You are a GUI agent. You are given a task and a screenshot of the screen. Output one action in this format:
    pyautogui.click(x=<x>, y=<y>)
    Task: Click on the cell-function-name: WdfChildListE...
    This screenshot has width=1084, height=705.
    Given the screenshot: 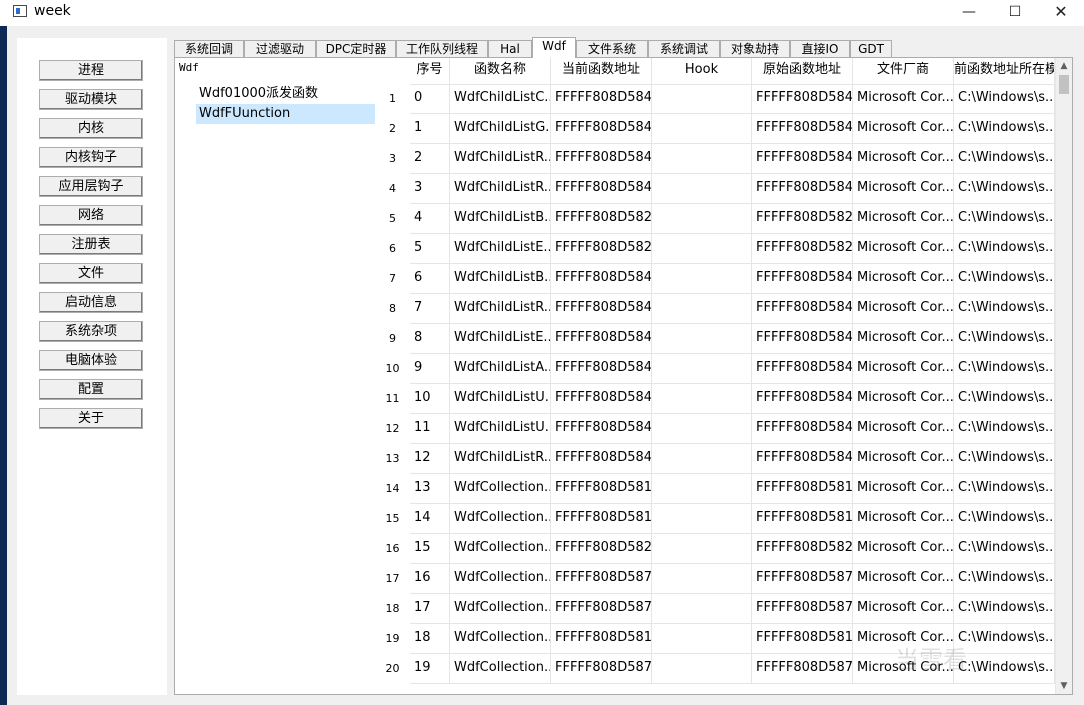 What is the action you would take?
    pyautogui.click(x=500, y=249)
    